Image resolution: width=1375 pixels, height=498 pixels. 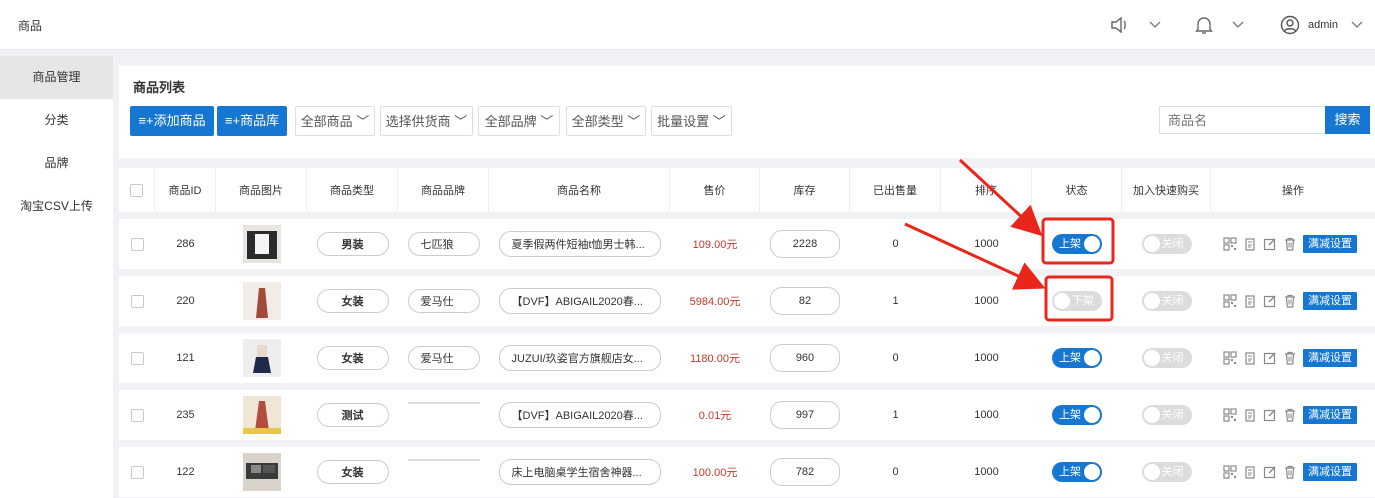 I want to click on col-header: 库存, so click(x=805, y=190).